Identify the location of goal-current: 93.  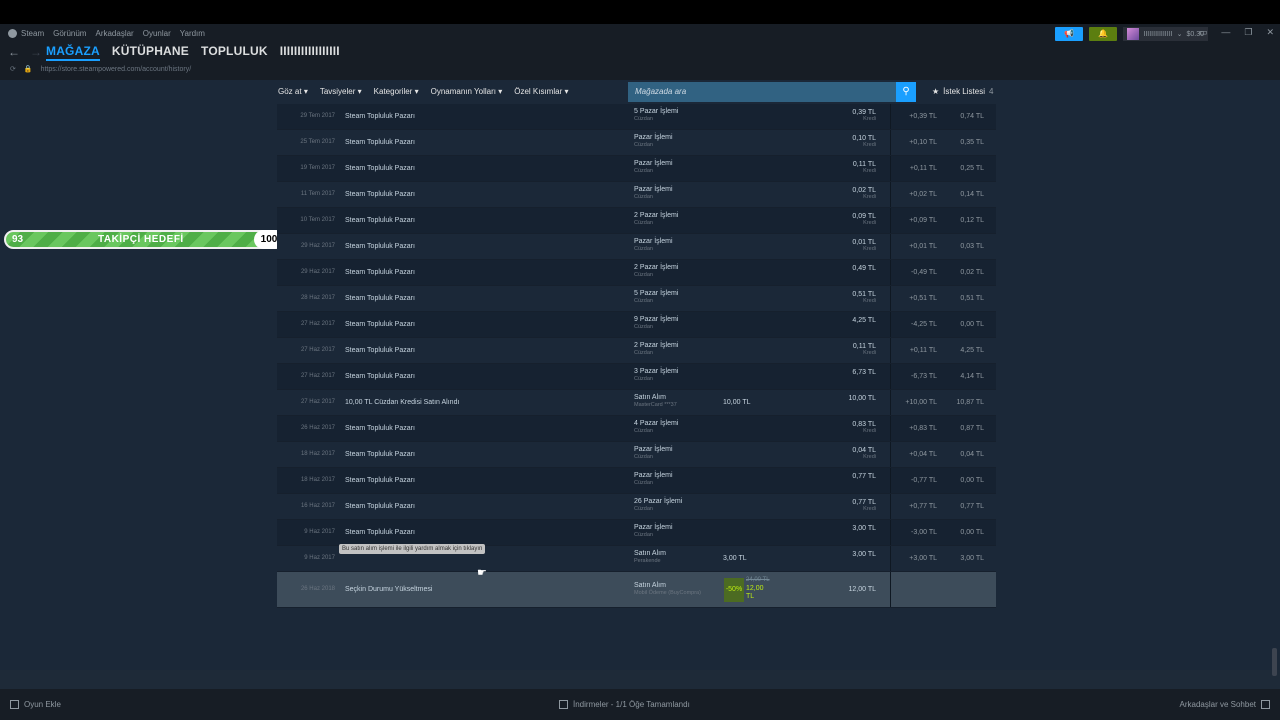
(18, 239).